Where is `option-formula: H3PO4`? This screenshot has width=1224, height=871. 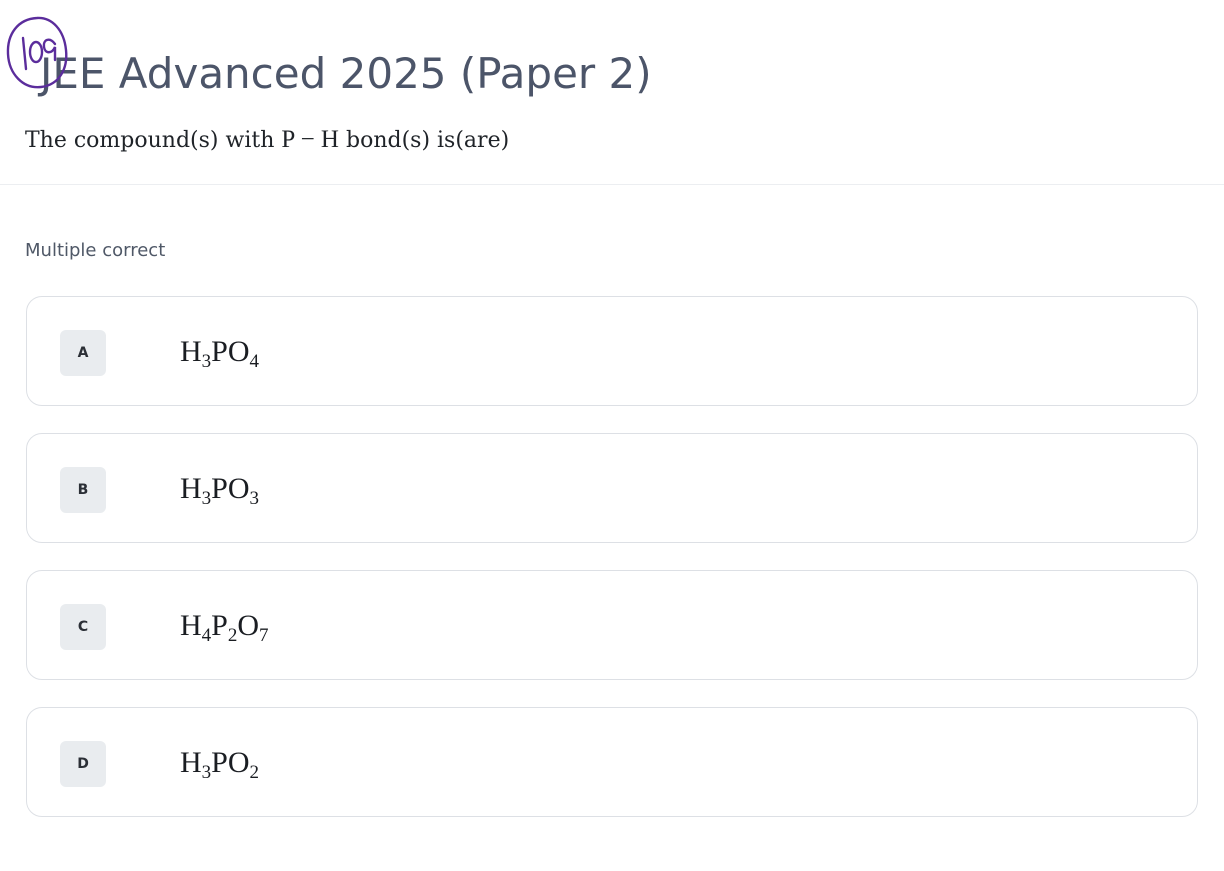
option-formula: H3PO4 is located at coordinates (219, 352).